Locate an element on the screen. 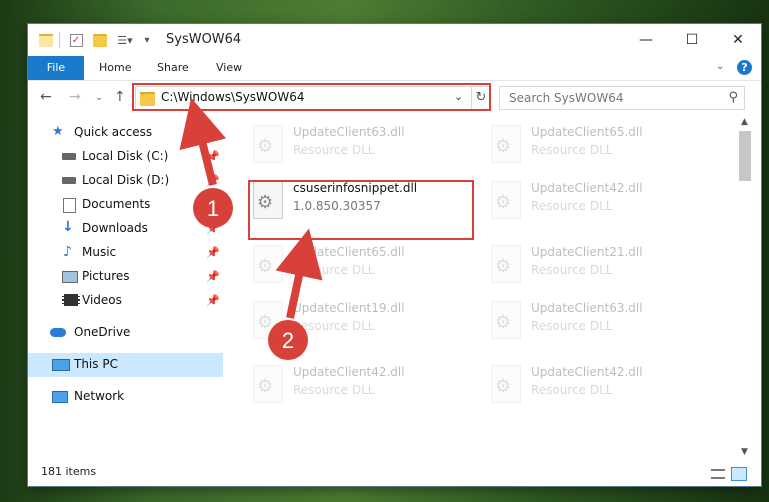 Image resolution: width=769 pixels, height=502 pixels. file-name: UpdateClient21.dll is located at coordinates (587, 252).